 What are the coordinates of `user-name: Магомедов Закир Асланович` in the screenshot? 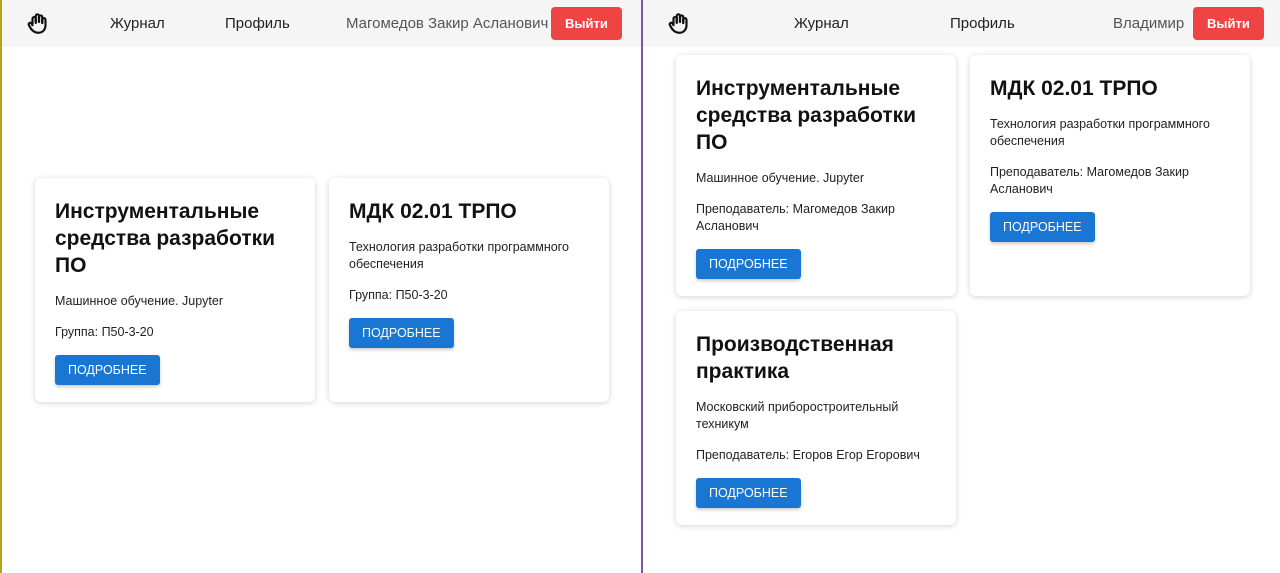 It's located at (447, 23).